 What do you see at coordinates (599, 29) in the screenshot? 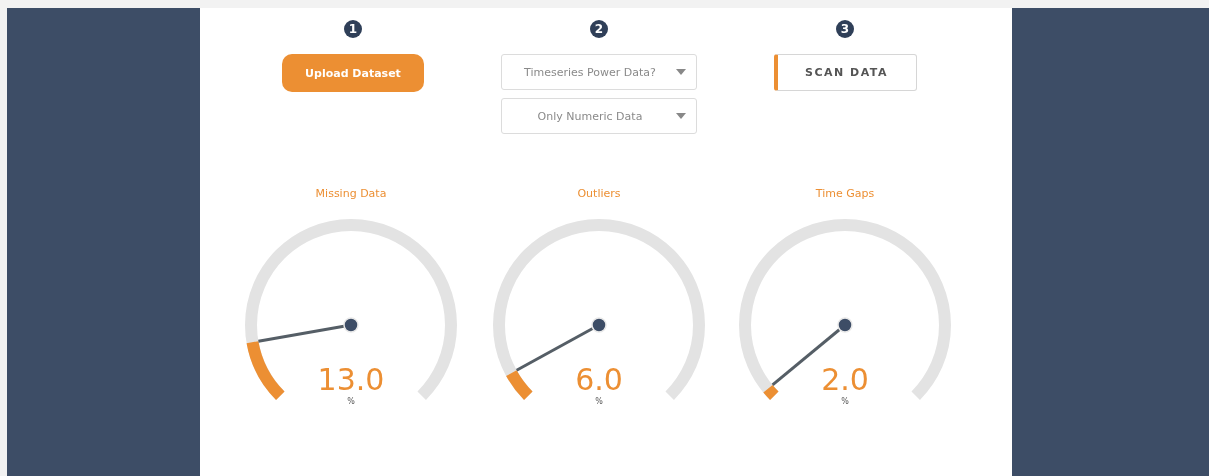
I see `step-number-badge: 2` at bounding box center [599, 29].